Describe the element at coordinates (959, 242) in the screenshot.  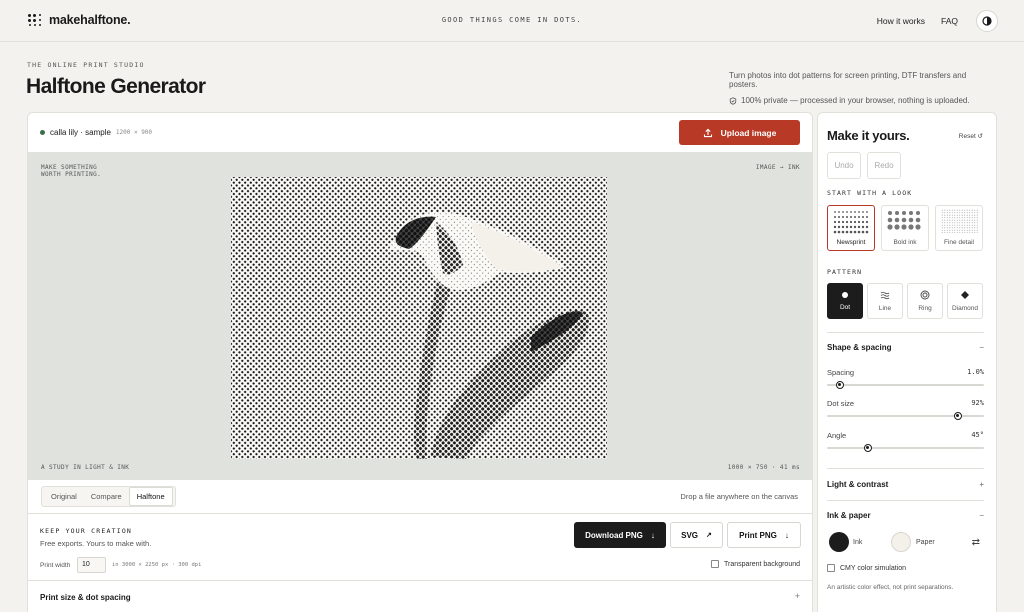
I see `look-fine-detail-label: Fine detail` at that location.